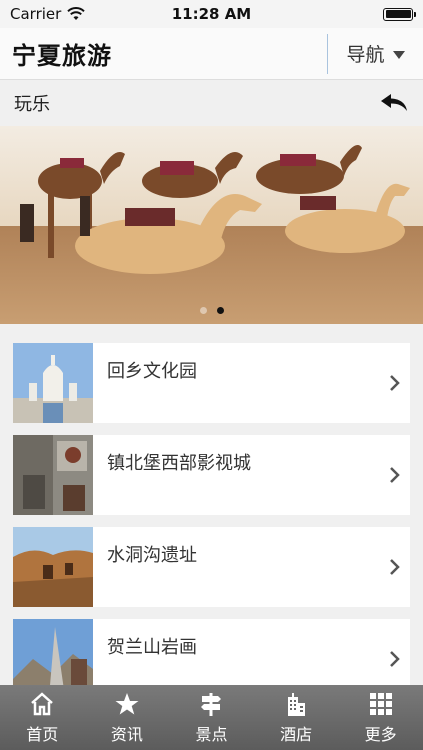 The width and height of the screenshot is (423, 750). What do you see at coordinates (42, 703) in the screenshot?
I see `home-icon` at bounding box center [42, 703].